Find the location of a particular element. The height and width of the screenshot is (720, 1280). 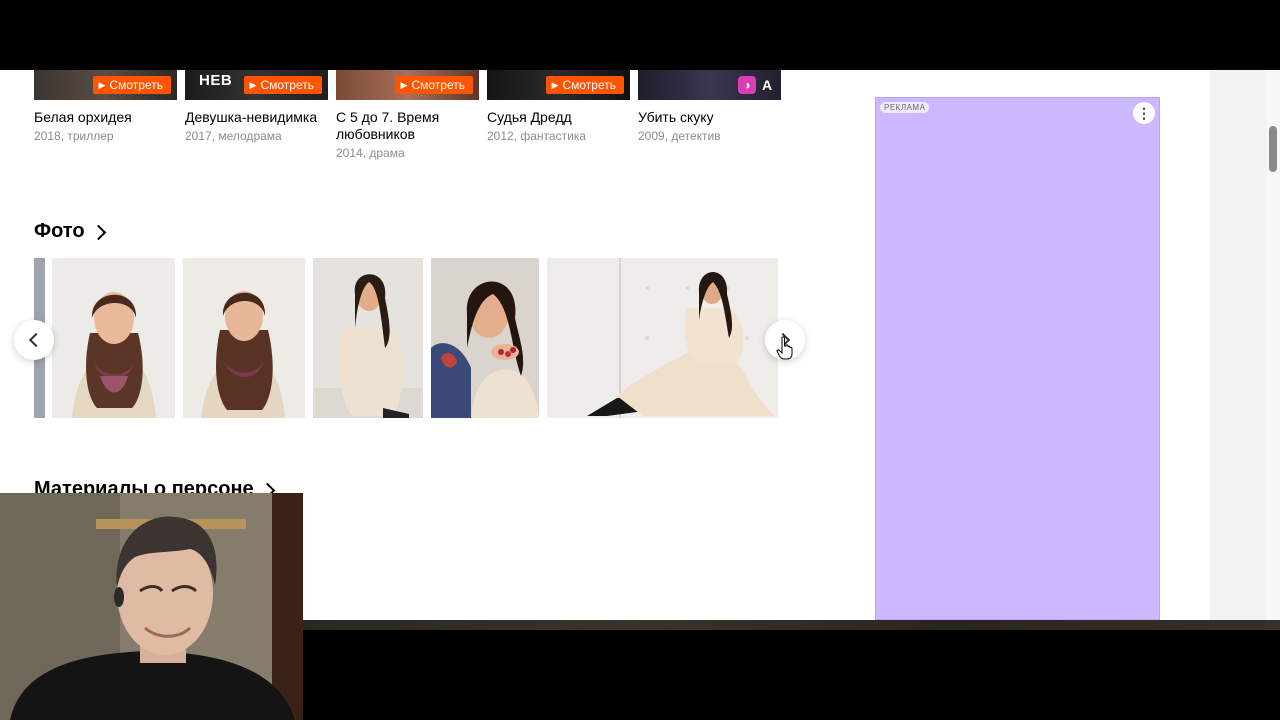

webcam-overlay is located at coordinates (151, 606).